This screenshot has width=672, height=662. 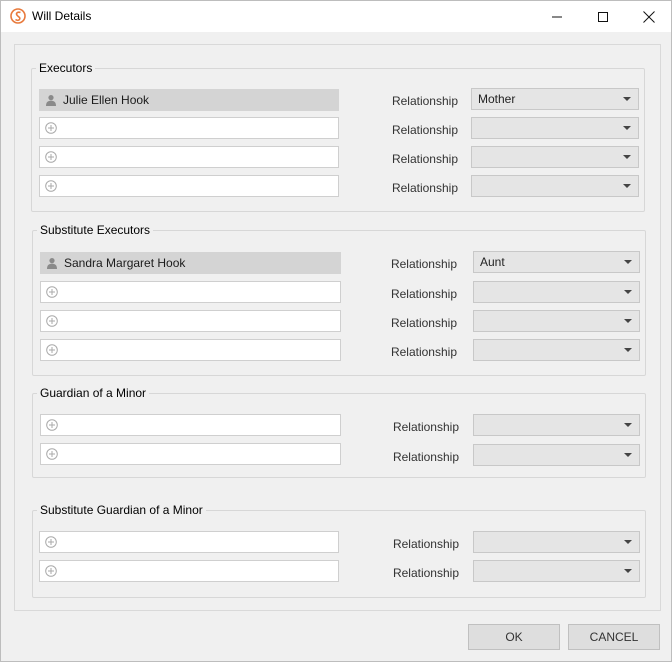 I want to click on relationship-value: Mother, so click(x=497, y=99).